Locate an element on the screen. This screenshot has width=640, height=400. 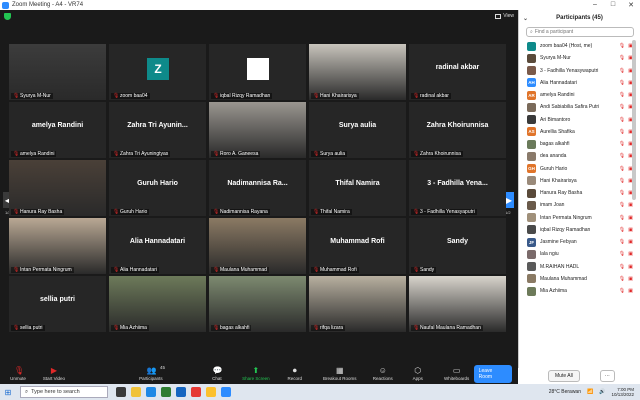
tile-name-footer: 🎙 Maulana Muhammad is located at coordinates (240, 270).